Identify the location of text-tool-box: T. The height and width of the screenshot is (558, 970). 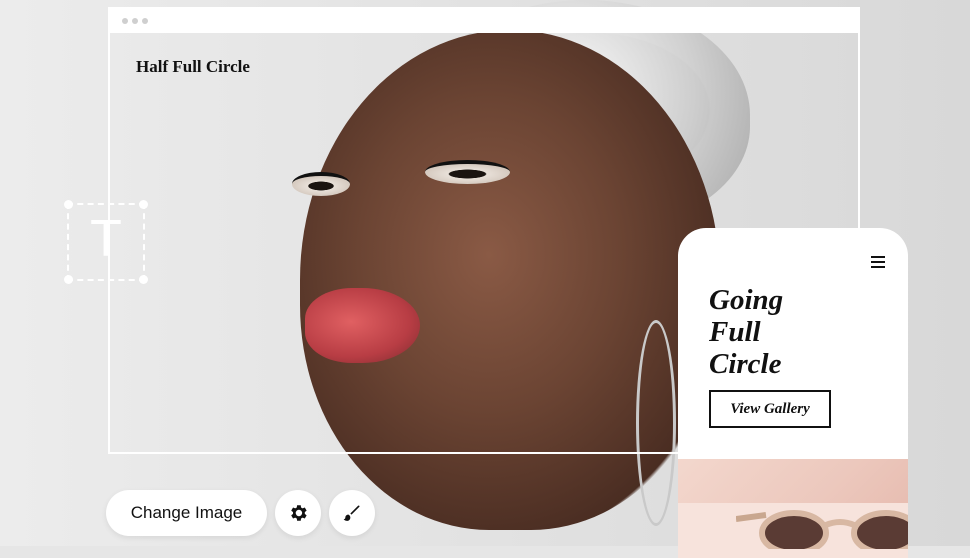
(106, 242).